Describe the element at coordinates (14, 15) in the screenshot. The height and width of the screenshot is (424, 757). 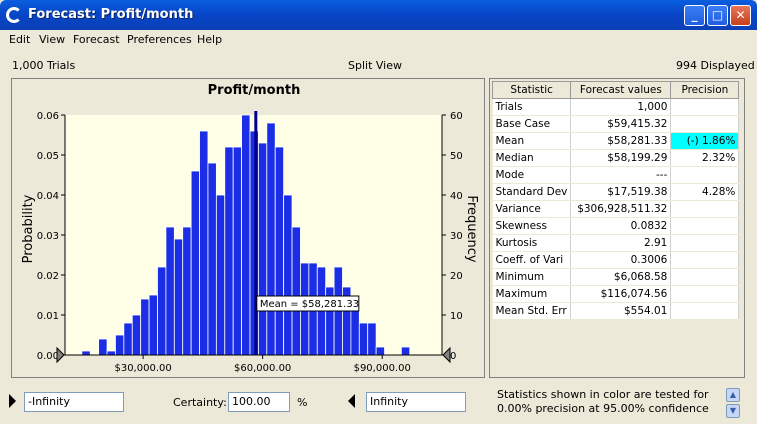
I see `app-icon` at that location.